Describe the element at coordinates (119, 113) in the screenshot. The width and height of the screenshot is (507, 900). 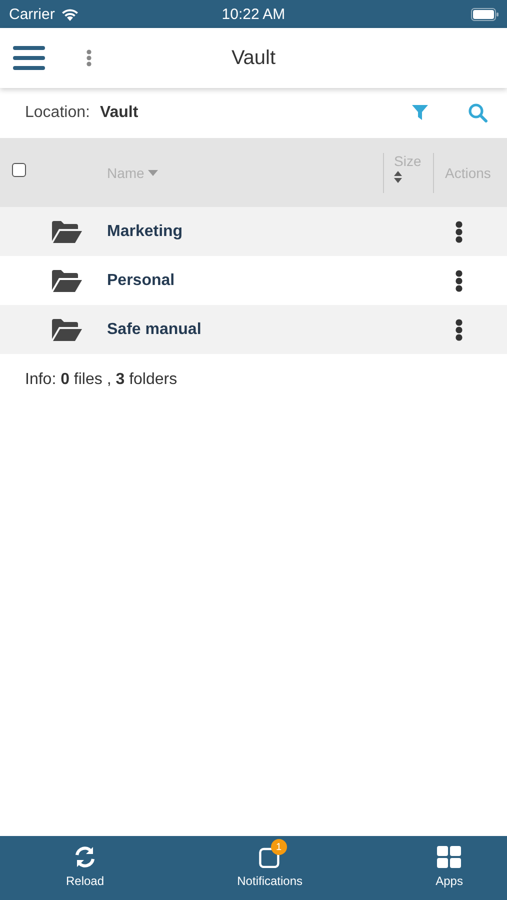
I see `location-value: Vault` at that location.